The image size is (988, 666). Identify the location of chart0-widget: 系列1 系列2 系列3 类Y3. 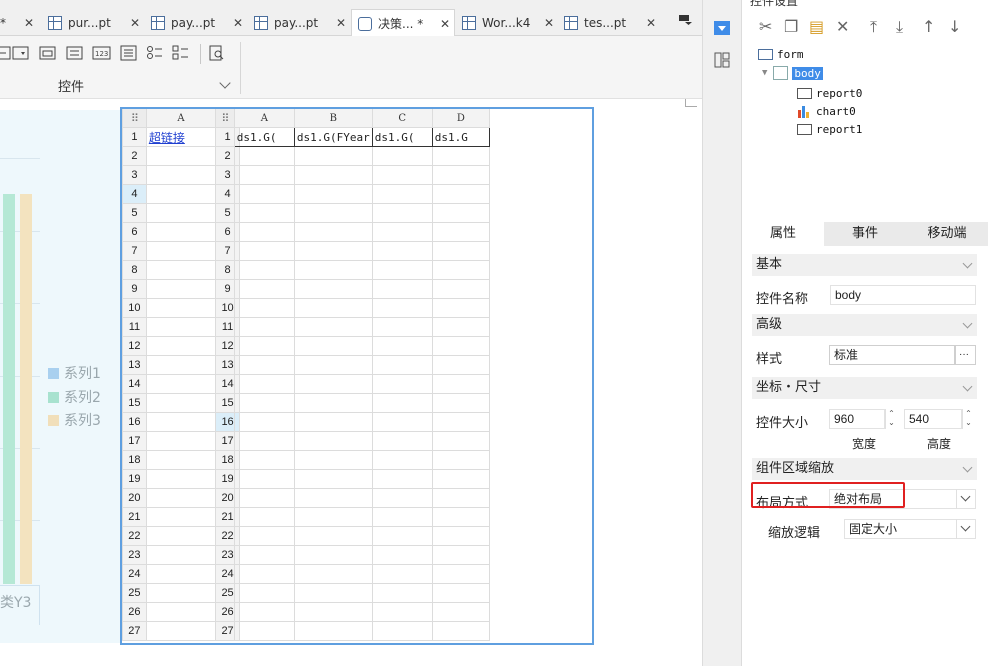
(60, 376).